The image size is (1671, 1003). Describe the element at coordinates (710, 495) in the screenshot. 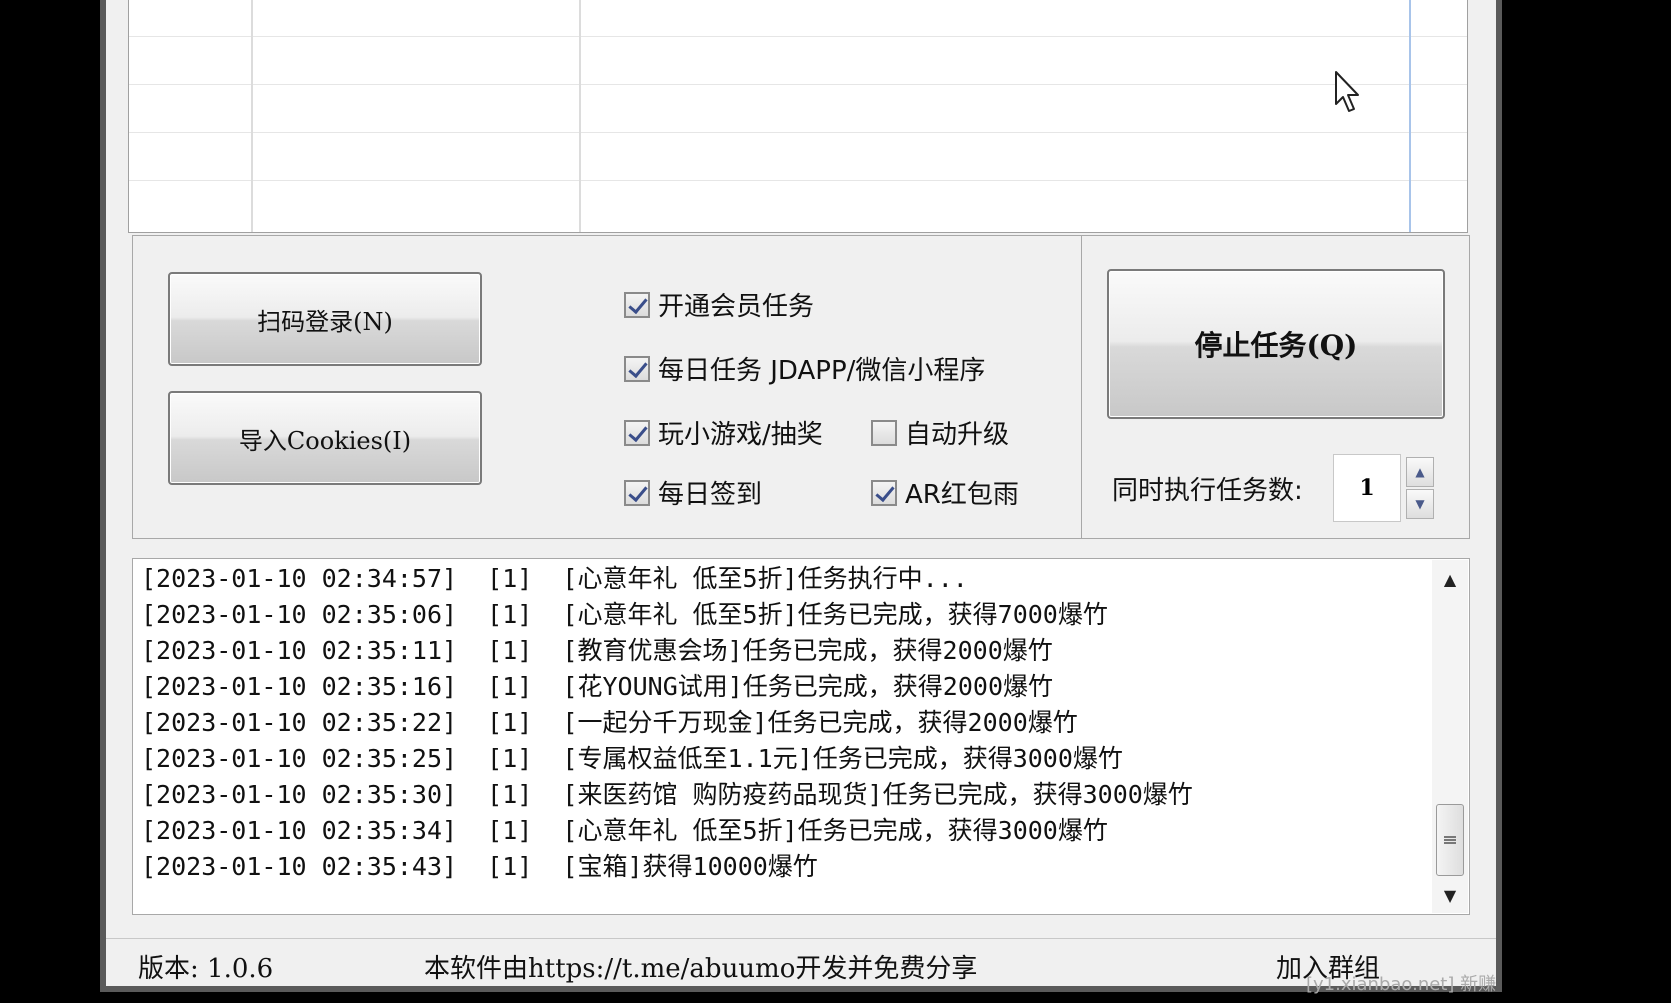

I see `checkbox-label: 每日签到` at that location.